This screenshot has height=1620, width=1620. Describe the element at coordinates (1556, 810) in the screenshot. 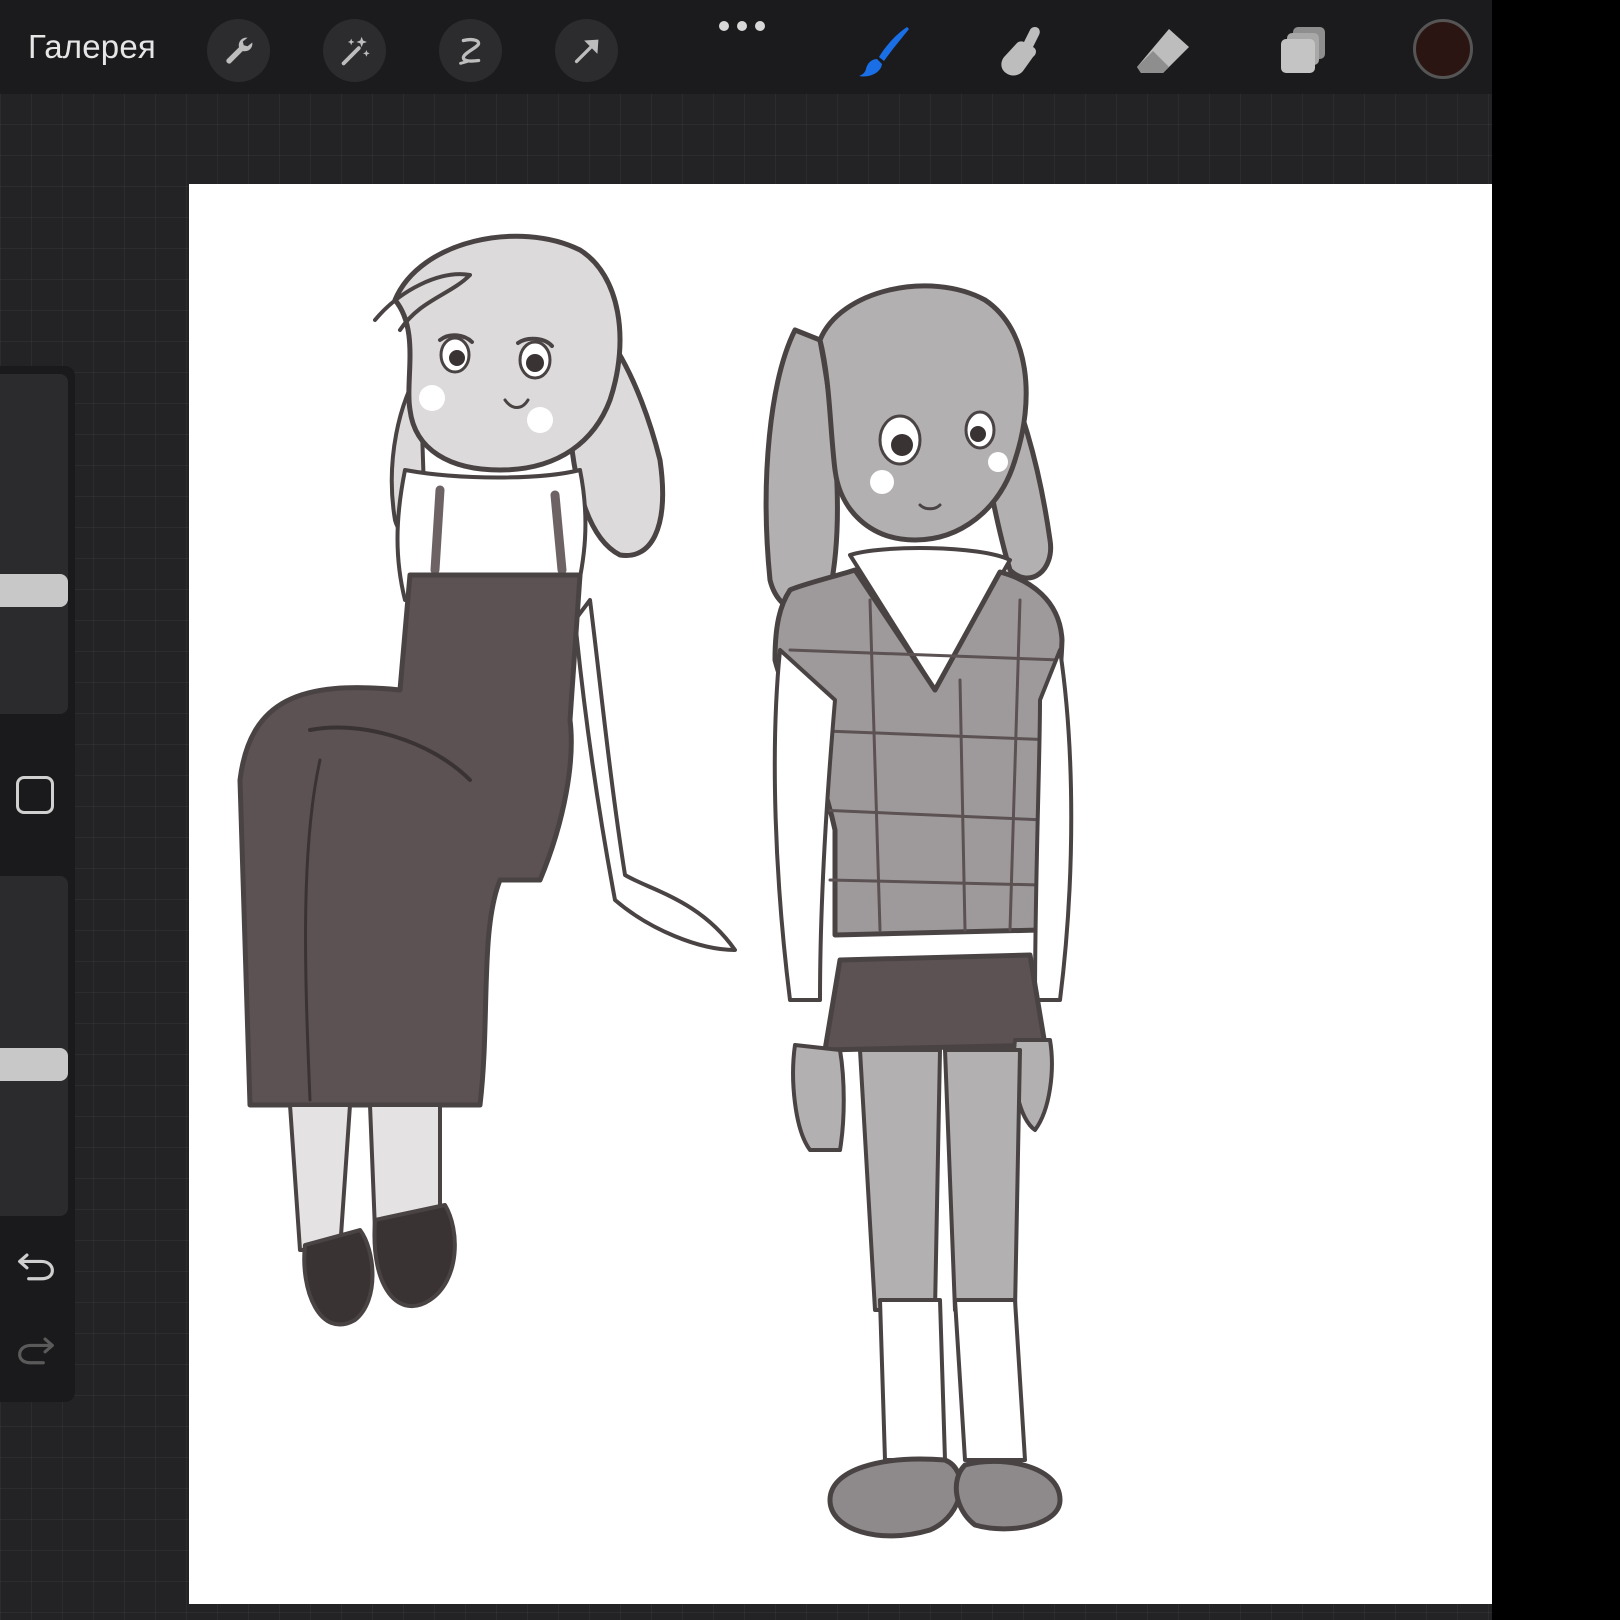

I see `screen-edge` at that location.